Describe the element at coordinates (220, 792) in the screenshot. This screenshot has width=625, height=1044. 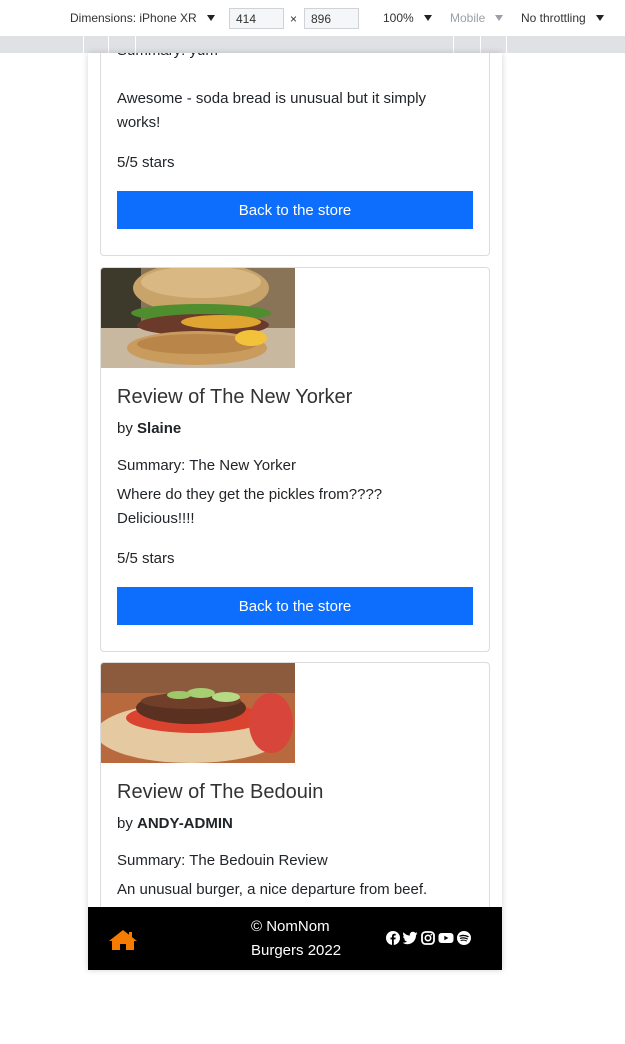
I see `review-title: Review of The Bedouin` at that location.